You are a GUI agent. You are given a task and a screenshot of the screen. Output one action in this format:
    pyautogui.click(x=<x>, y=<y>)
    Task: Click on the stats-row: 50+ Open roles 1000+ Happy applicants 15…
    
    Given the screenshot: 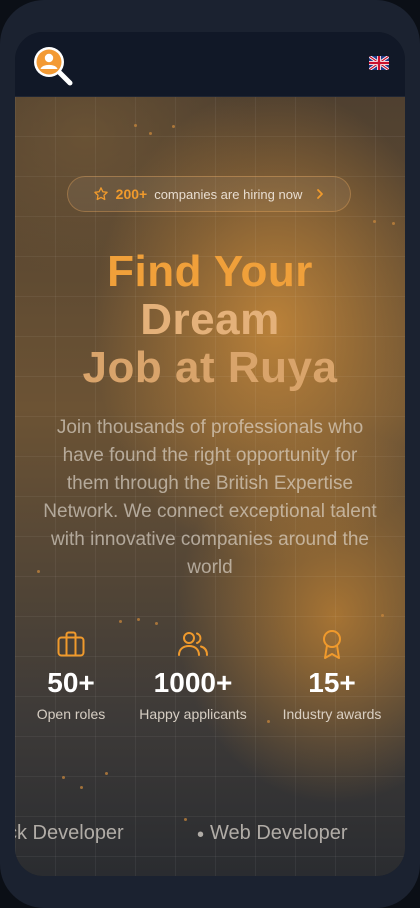 What is the action you would take?
    pyautogui.click(x=210, y=683)
    